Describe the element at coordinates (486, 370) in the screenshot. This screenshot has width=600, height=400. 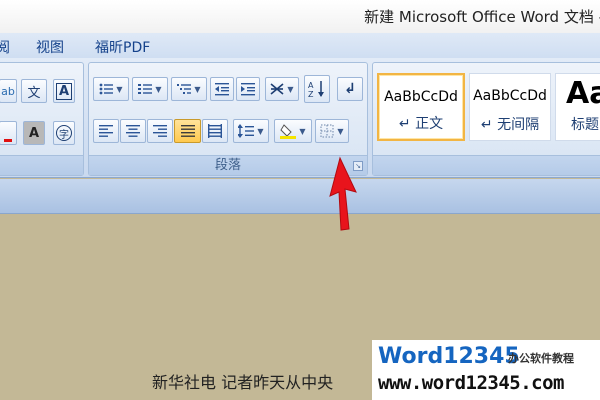
I see `watermark: Word12345 办公软件教程 www.word12345.com` at that location.